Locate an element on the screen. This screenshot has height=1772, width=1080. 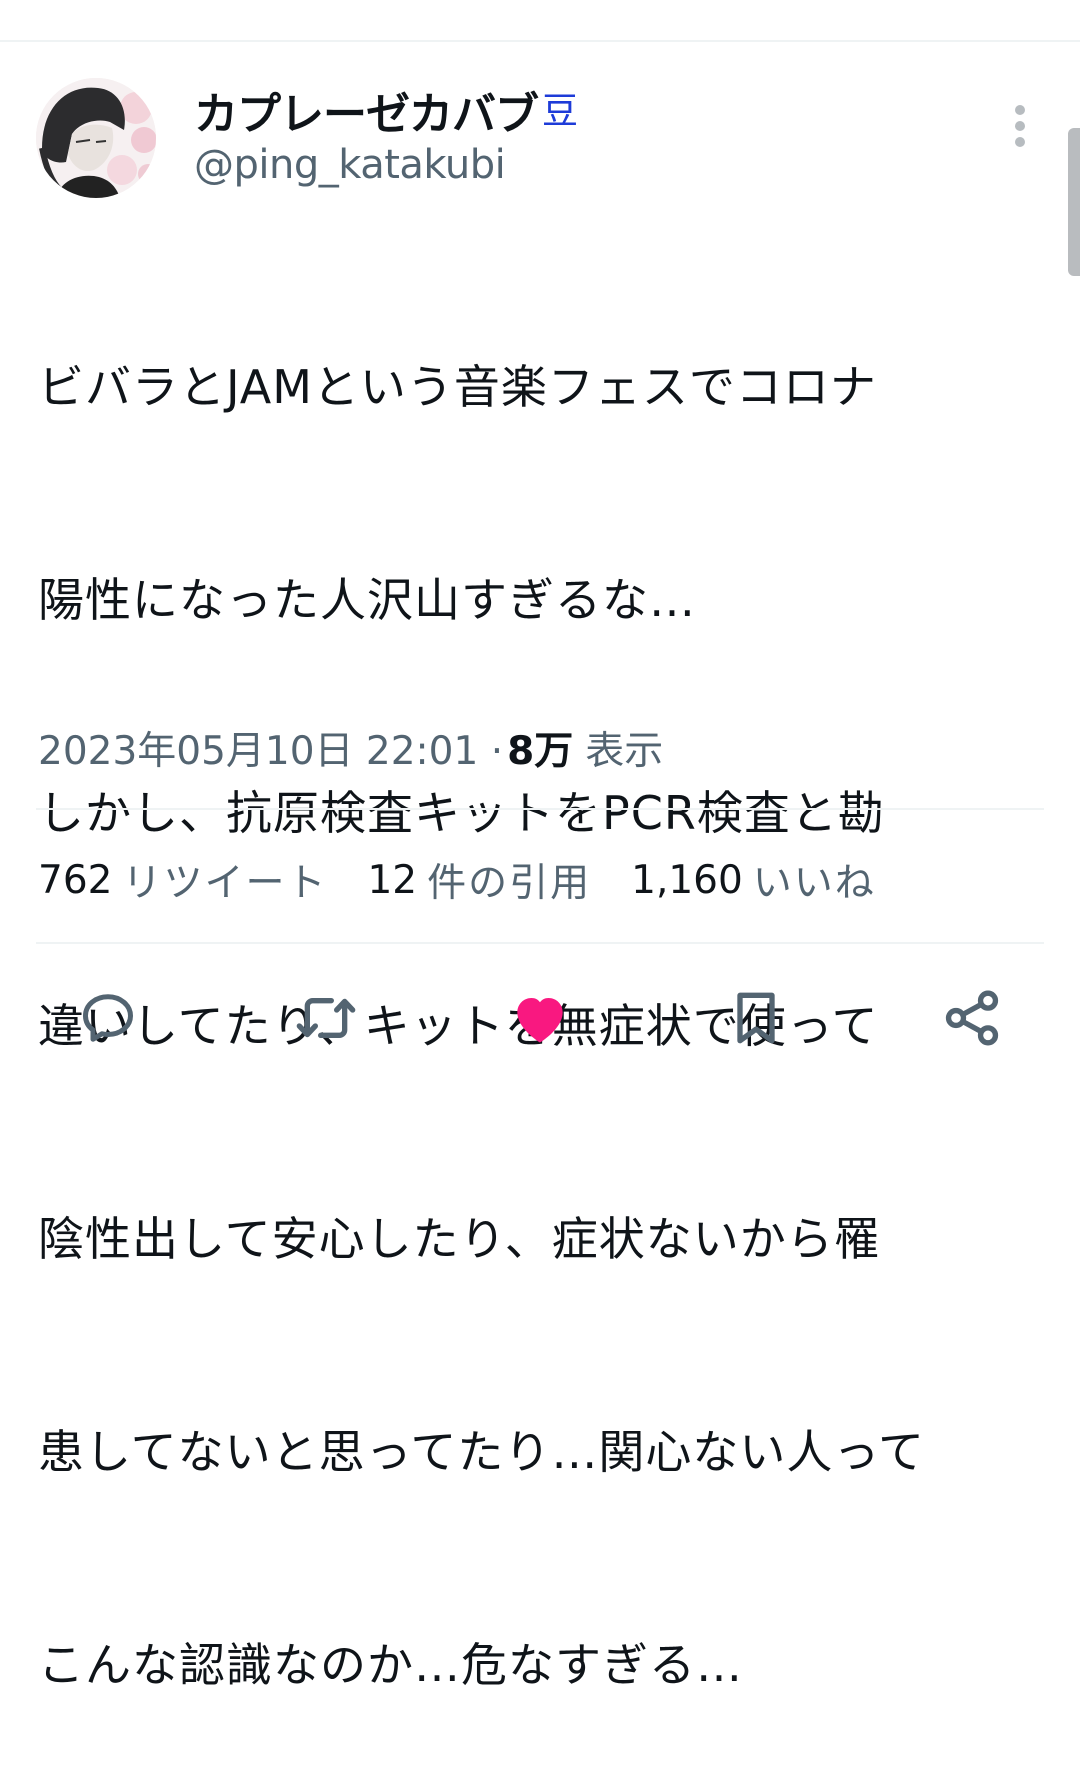
retweet-button is located at coordinates (326, 1018).